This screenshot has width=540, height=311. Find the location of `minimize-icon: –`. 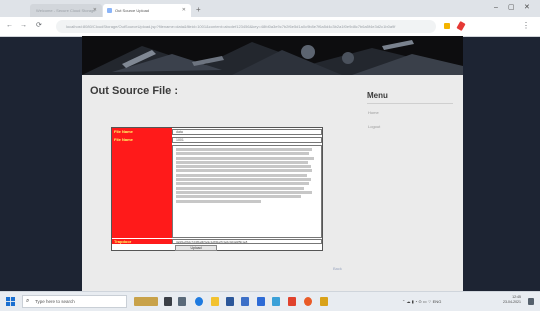

minimize-icon: – is located at coordinates (496, 8).